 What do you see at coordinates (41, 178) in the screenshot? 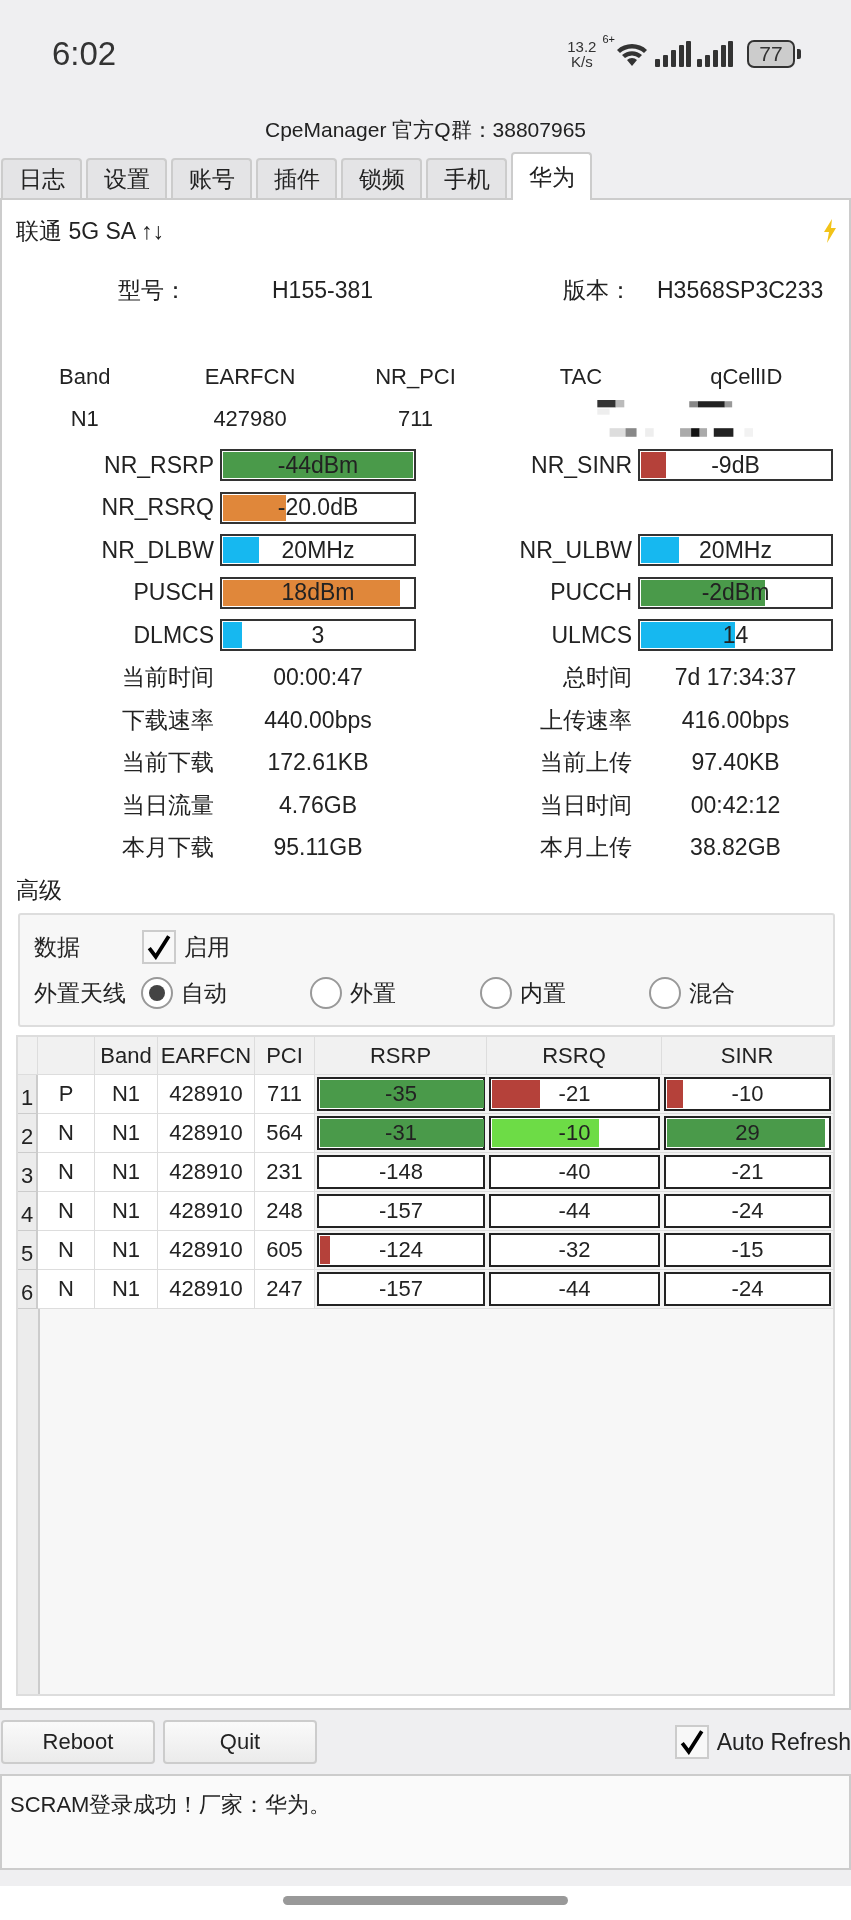
I see `tab: 日志` at bounding box center [41, 178].